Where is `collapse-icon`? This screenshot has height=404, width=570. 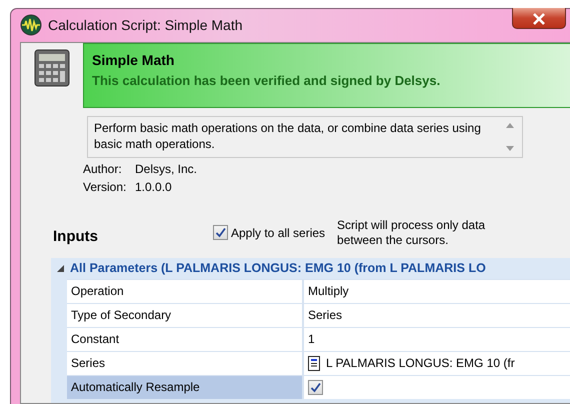
collapse-icon is located at coordinates (60, 268).